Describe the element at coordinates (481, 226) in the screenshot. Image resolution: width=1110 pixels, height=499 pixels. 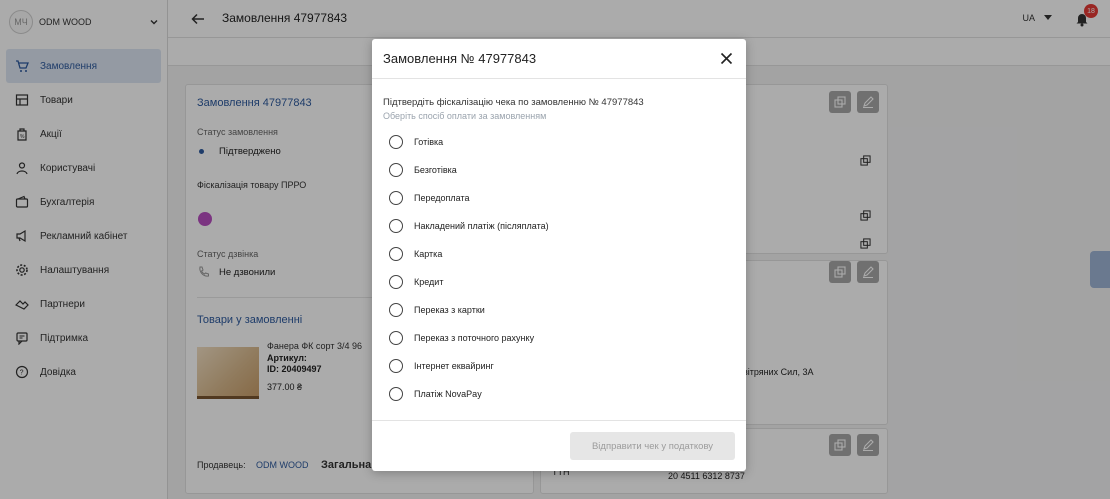
I see `option-label: Накладений платіж (післяплата)` at that location.